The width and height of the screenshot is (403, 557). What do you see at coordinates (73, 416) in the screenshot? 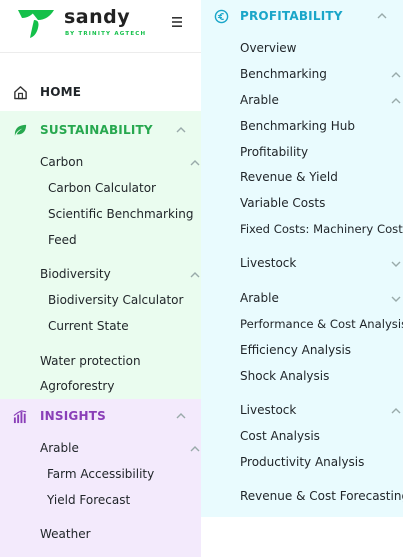
I see `nav-insights-label: INSIGHTS` at bounding box center [73, 416].